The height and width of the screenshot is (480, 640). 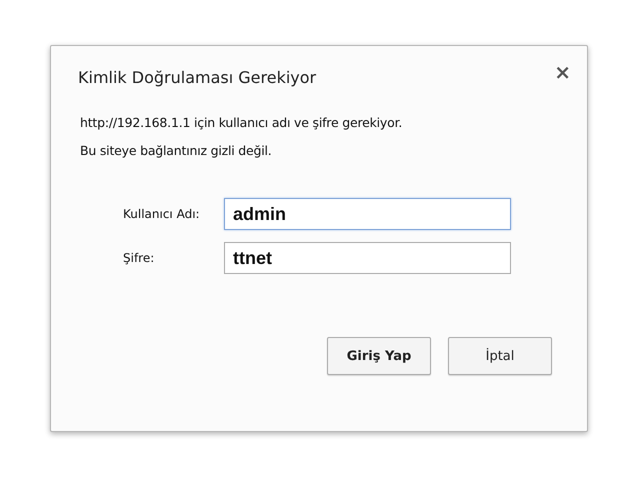 What do you see at coordinates (176, 150) in the screenshot?
I see `message-text: Bu siteye bağlantınız gizli değil.` at bounding box center [176, 150].